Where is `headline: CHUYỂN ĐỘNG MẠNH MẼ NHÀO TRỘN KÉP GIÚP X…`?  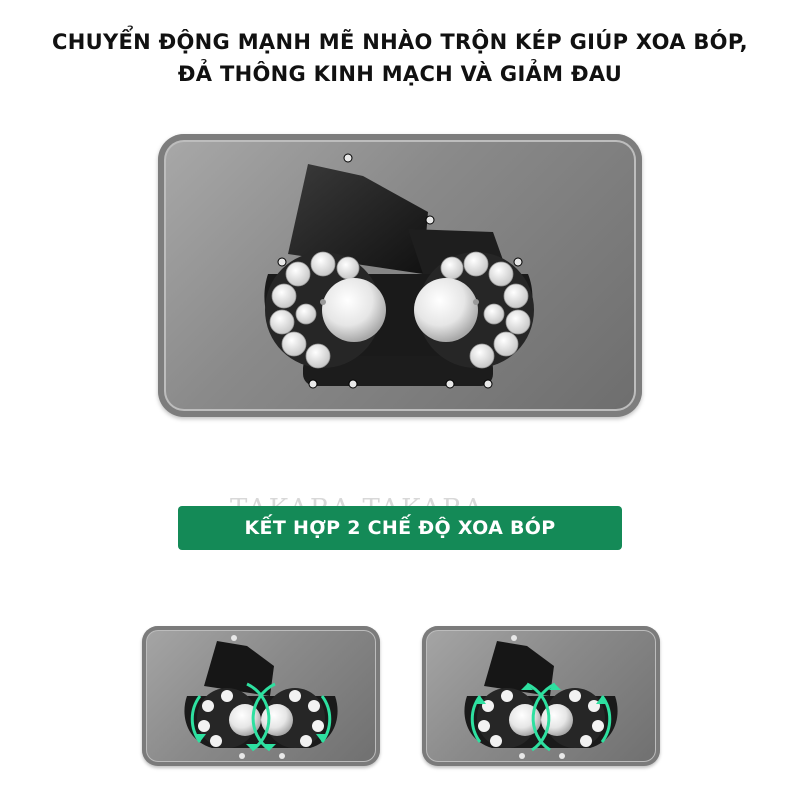 headline: CHUYỂN ĐỘNG MẠNH MẼ NHÀO TRỘN KÉP GIÚP X… is located at coordinates (400, 58).